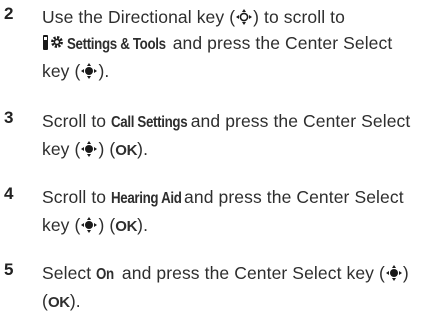 Image resolution: width=447 pixels, height=325 pixels. I want to click on menu-item-label: Hearing Aid, so click(146, 198).